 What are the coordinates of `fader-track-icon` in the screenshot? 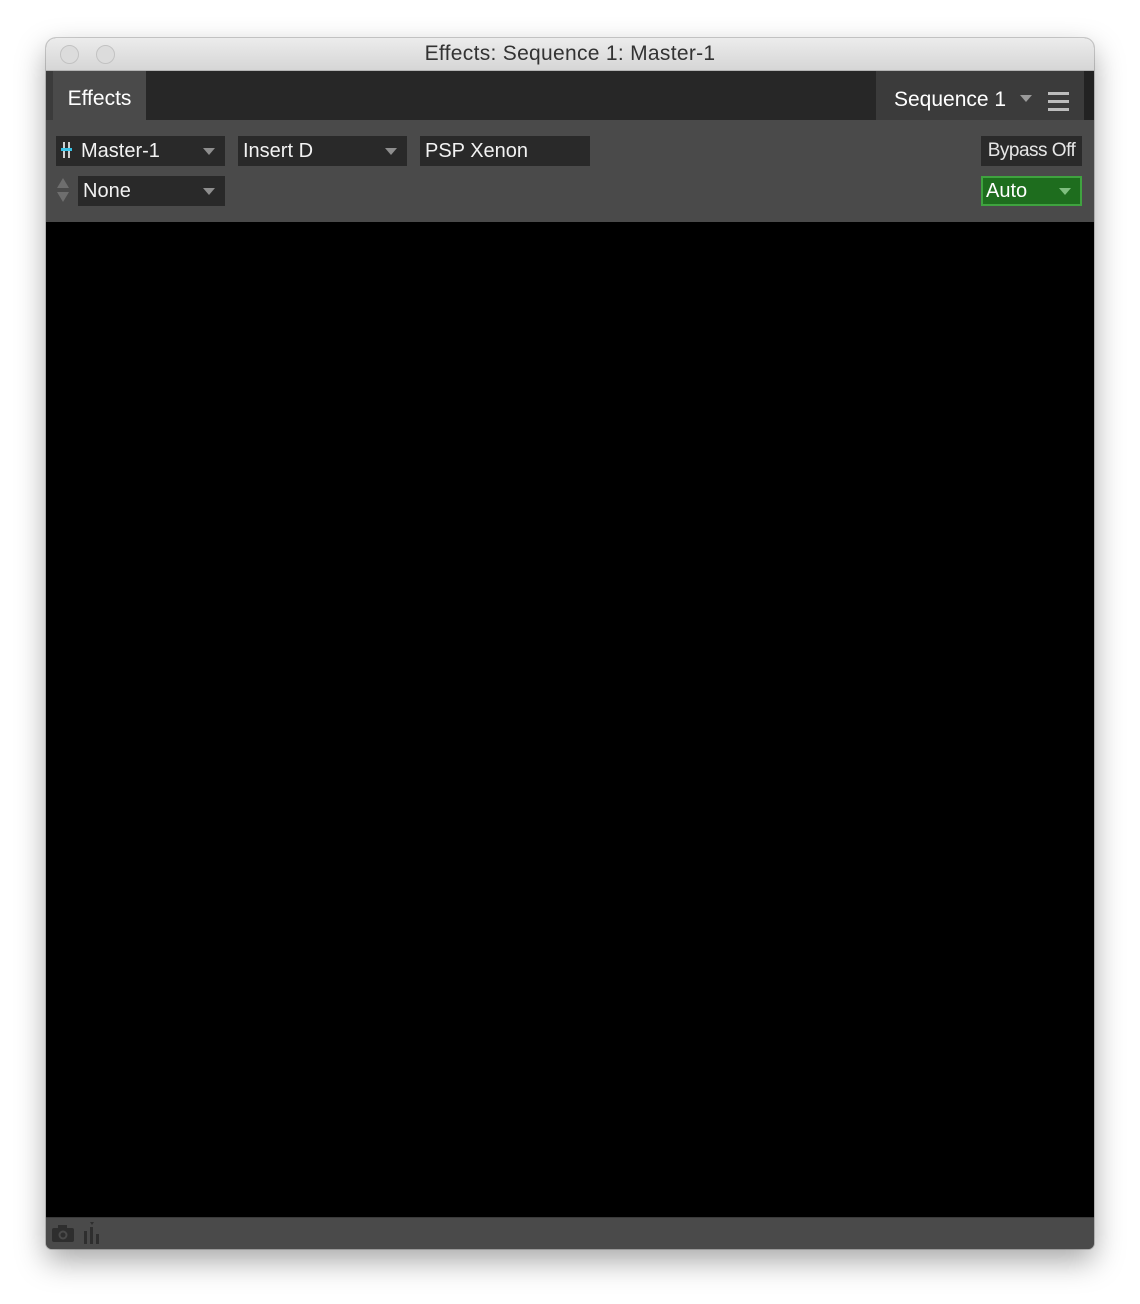 It's located at (66, 149).